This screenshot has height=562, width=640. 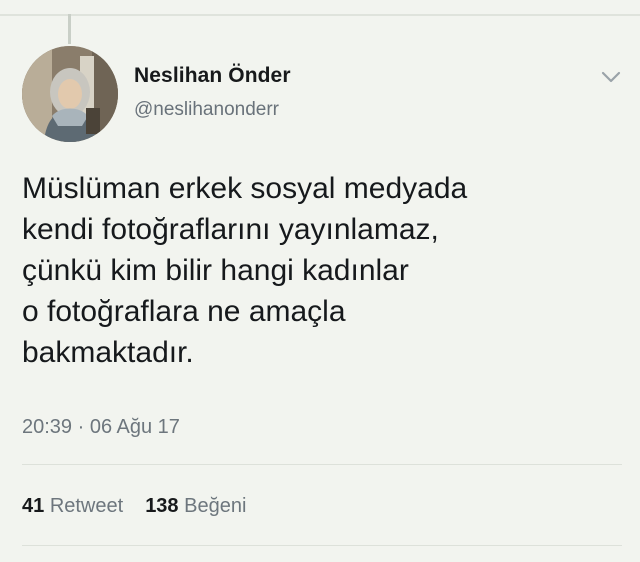 I want to click on retweet-label: Retweet, so click(x=86, y=506).